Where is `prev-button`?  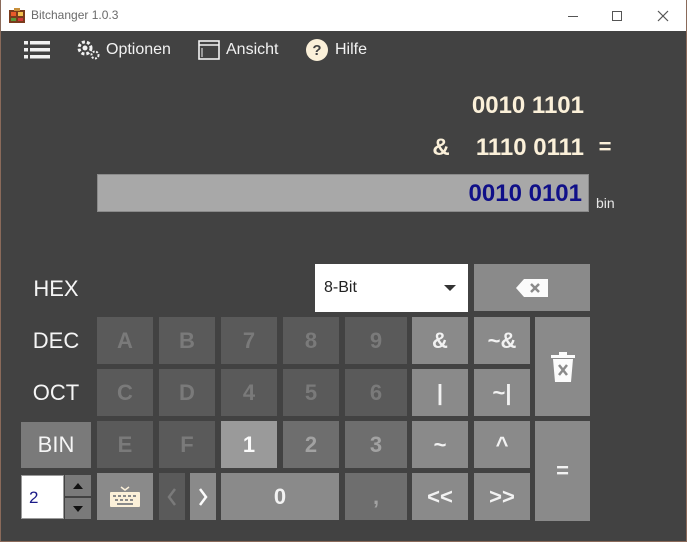
prev-button is located at coordinates (172, 496).